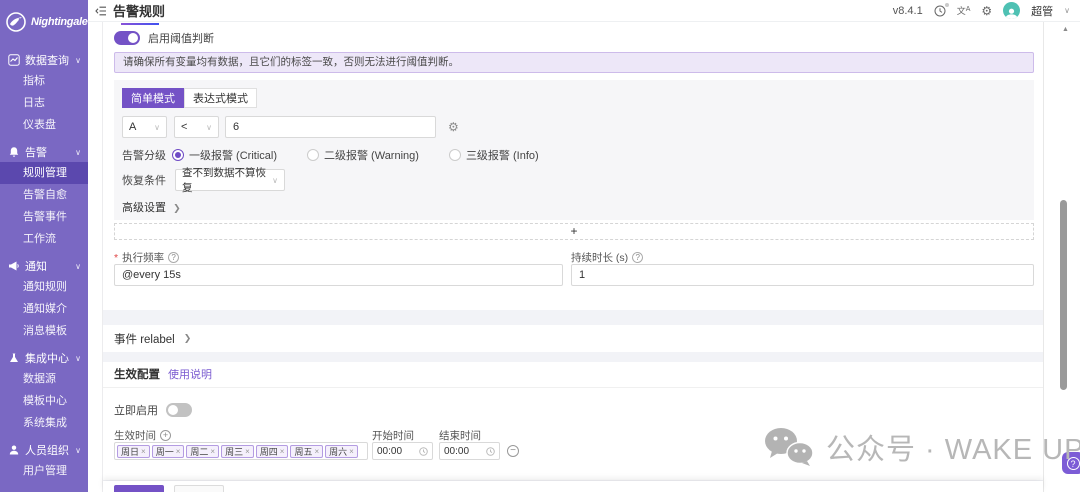  I want to click on frequency-label-row: * 执行频率 ?, so click(147, 257).